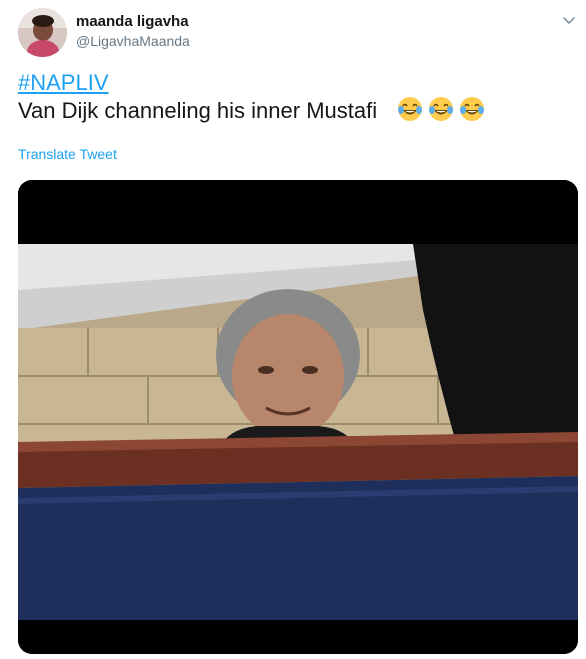 The height and width of the screenshot is (659, 586). Describe the element at coordinates (133, 41) in the screenshot. I see `author-handle: @LigavhaMaanda` at that location.